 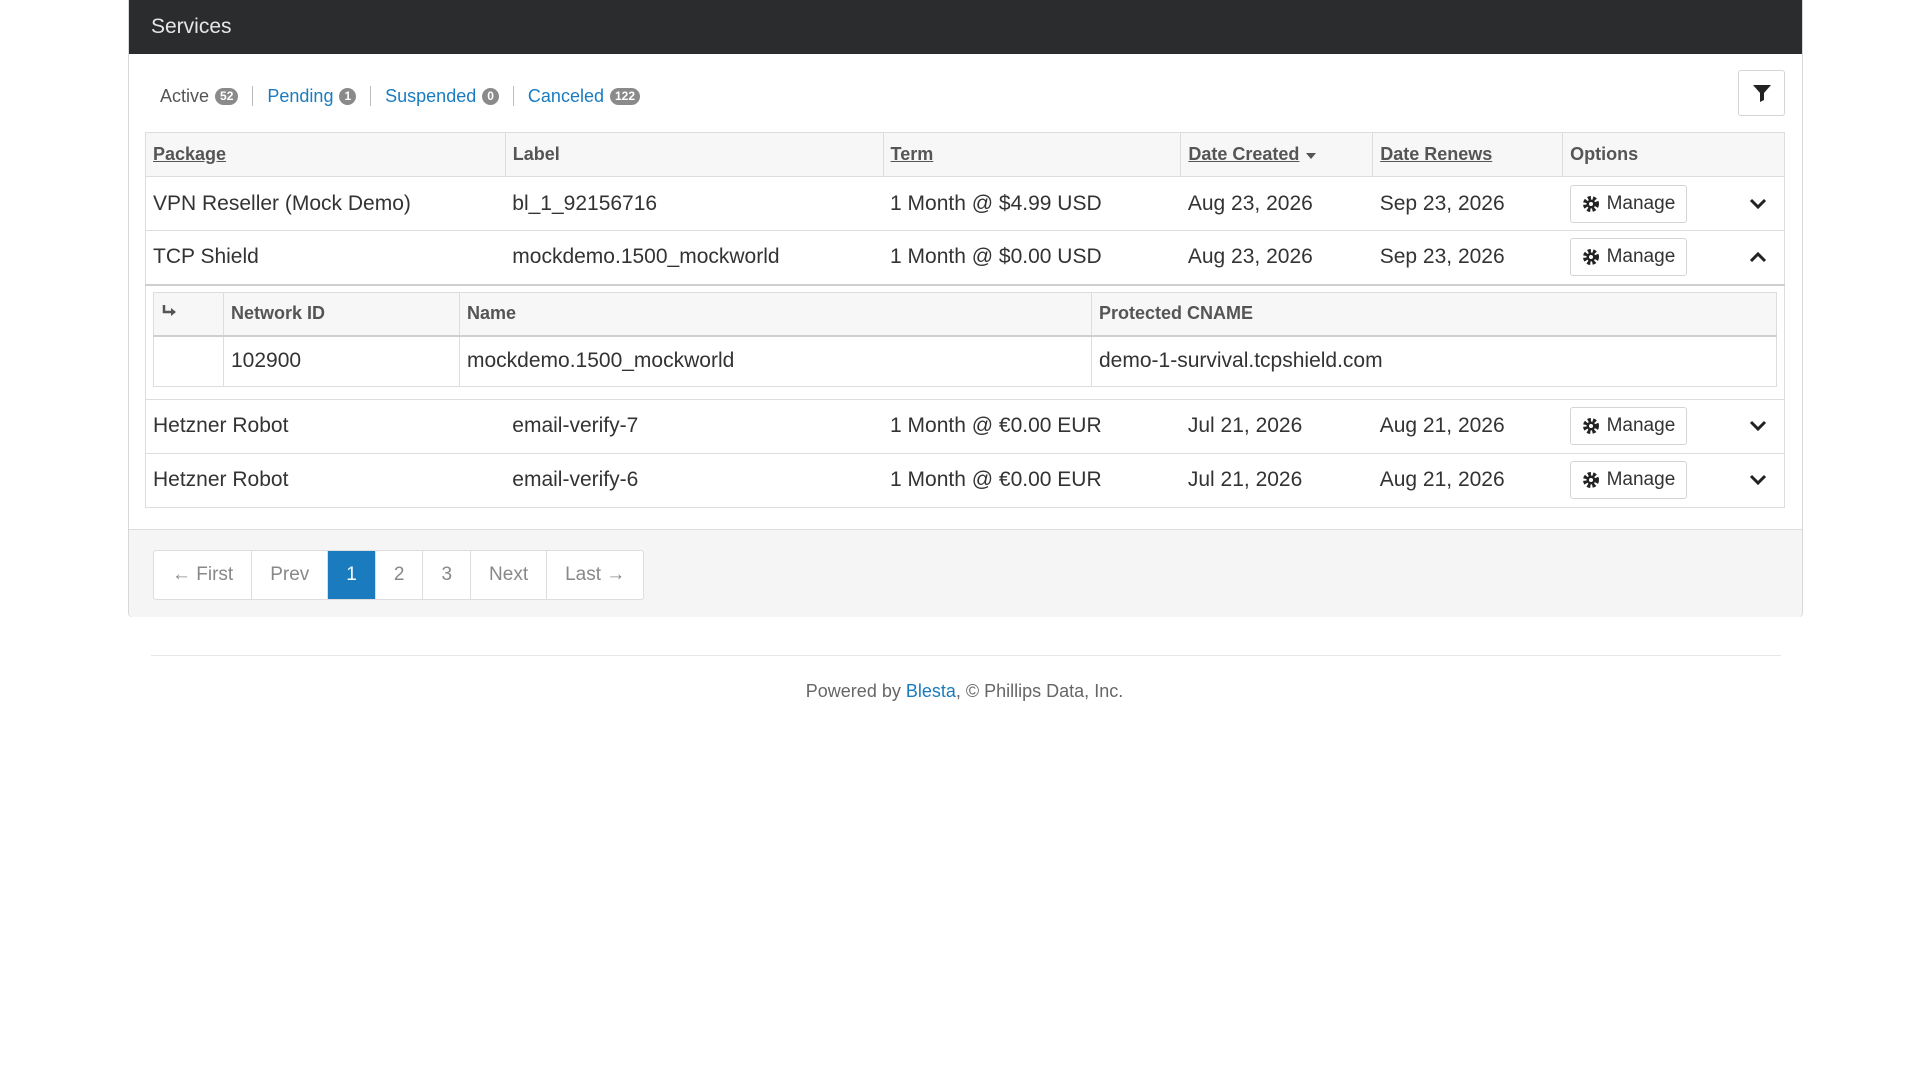 I want to click on filter-icon, so click(x=1761, y=93).